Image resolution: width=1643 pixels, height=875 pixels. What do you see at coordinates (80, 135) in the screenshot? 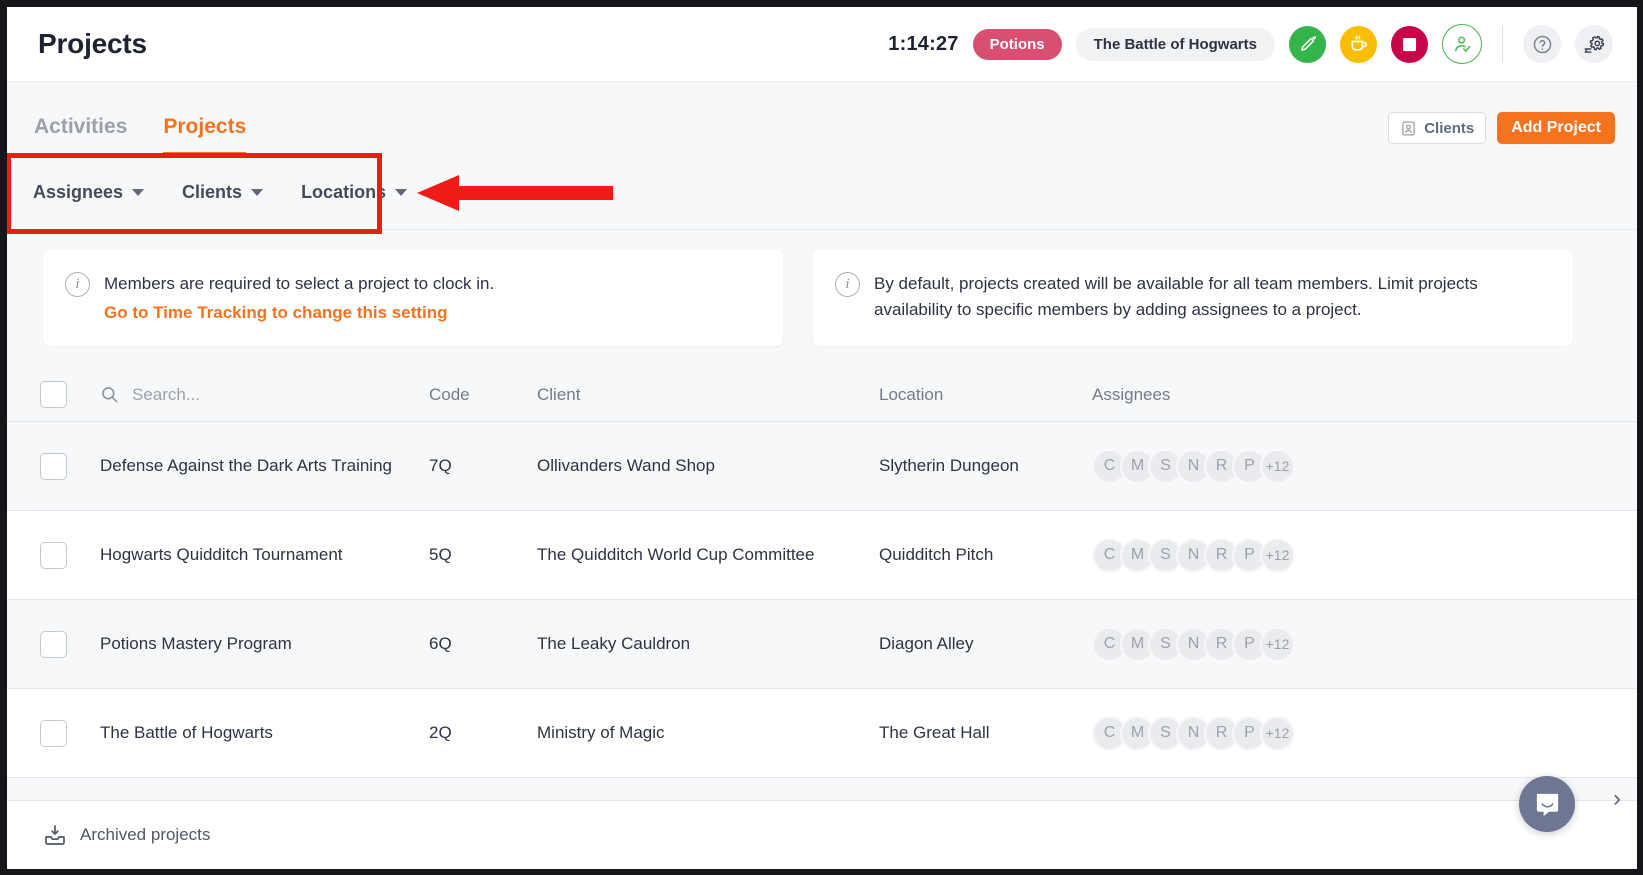
I see `tab-activities: Activities` at bounding box center [80, 135].